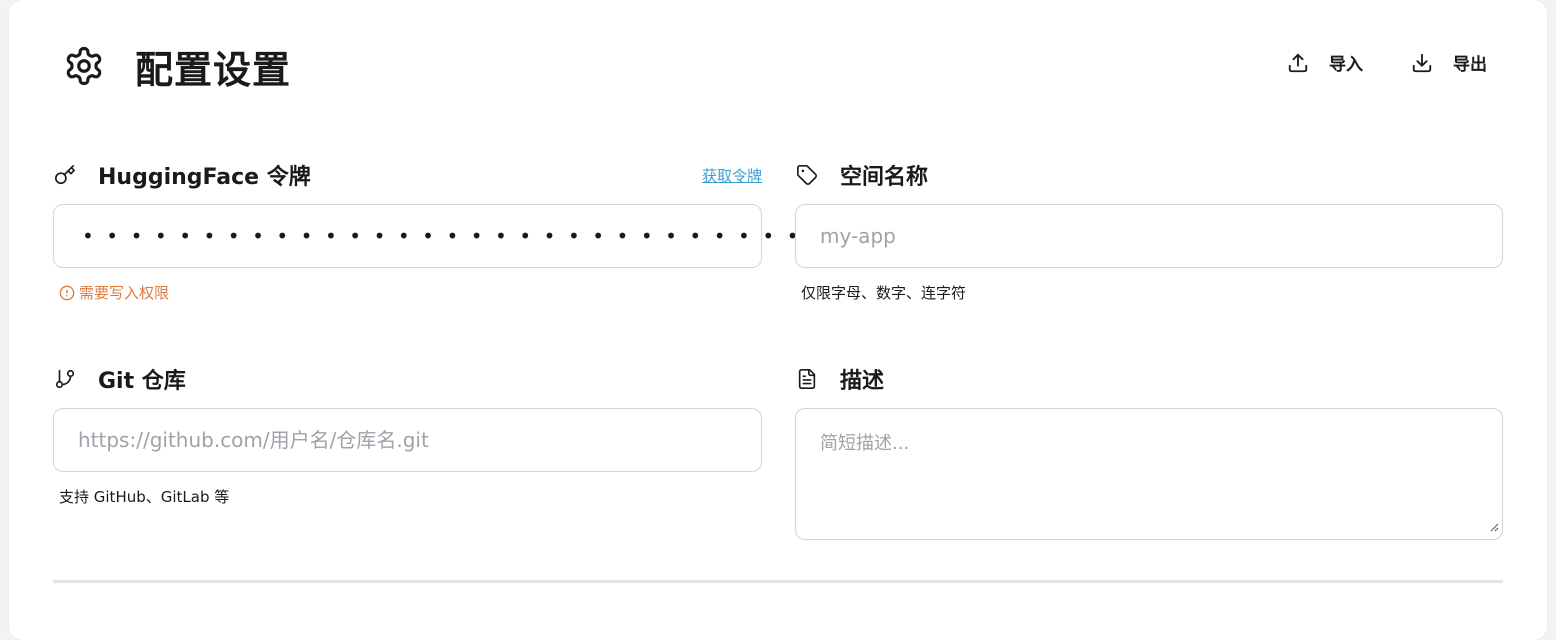  What do you see at coordinates (1149, 175) in the screenshot?
I see `space-label-row: 空间名称` at bounding box center [1149, 175].